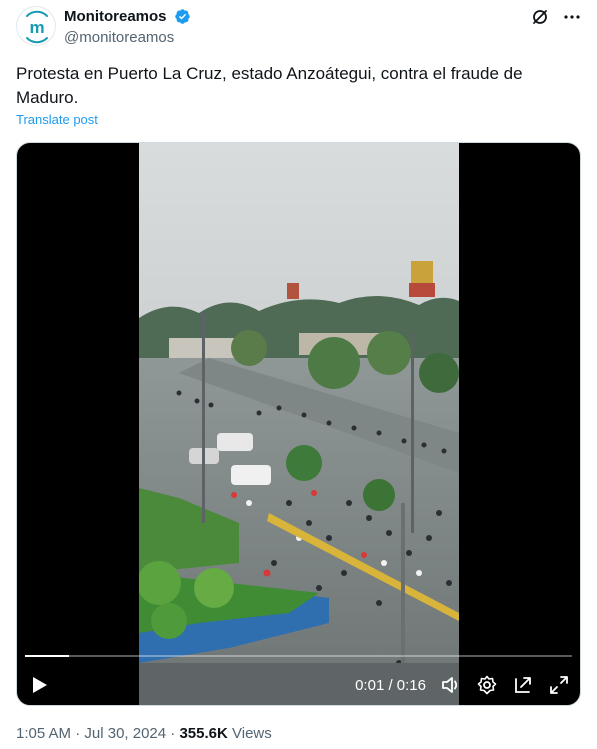  Describe the element at coordinates (523, 685) in the screenshot. I see `pop-out-icon` at that location.